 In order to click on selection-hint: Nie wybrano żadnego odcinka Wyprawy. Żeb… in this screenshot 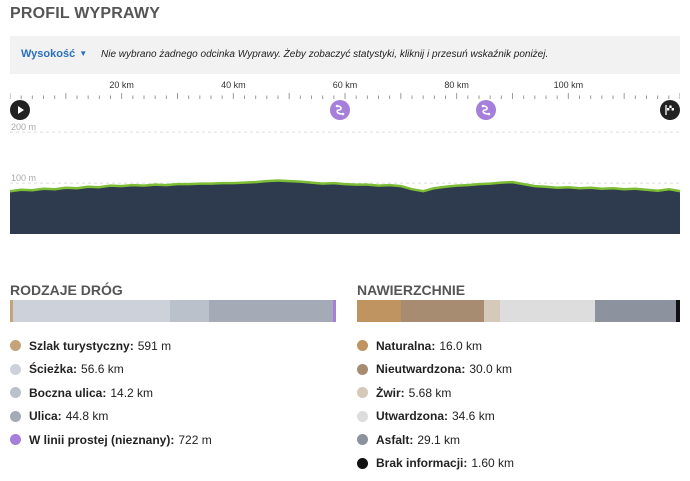, I will do `click(325, 54)`.